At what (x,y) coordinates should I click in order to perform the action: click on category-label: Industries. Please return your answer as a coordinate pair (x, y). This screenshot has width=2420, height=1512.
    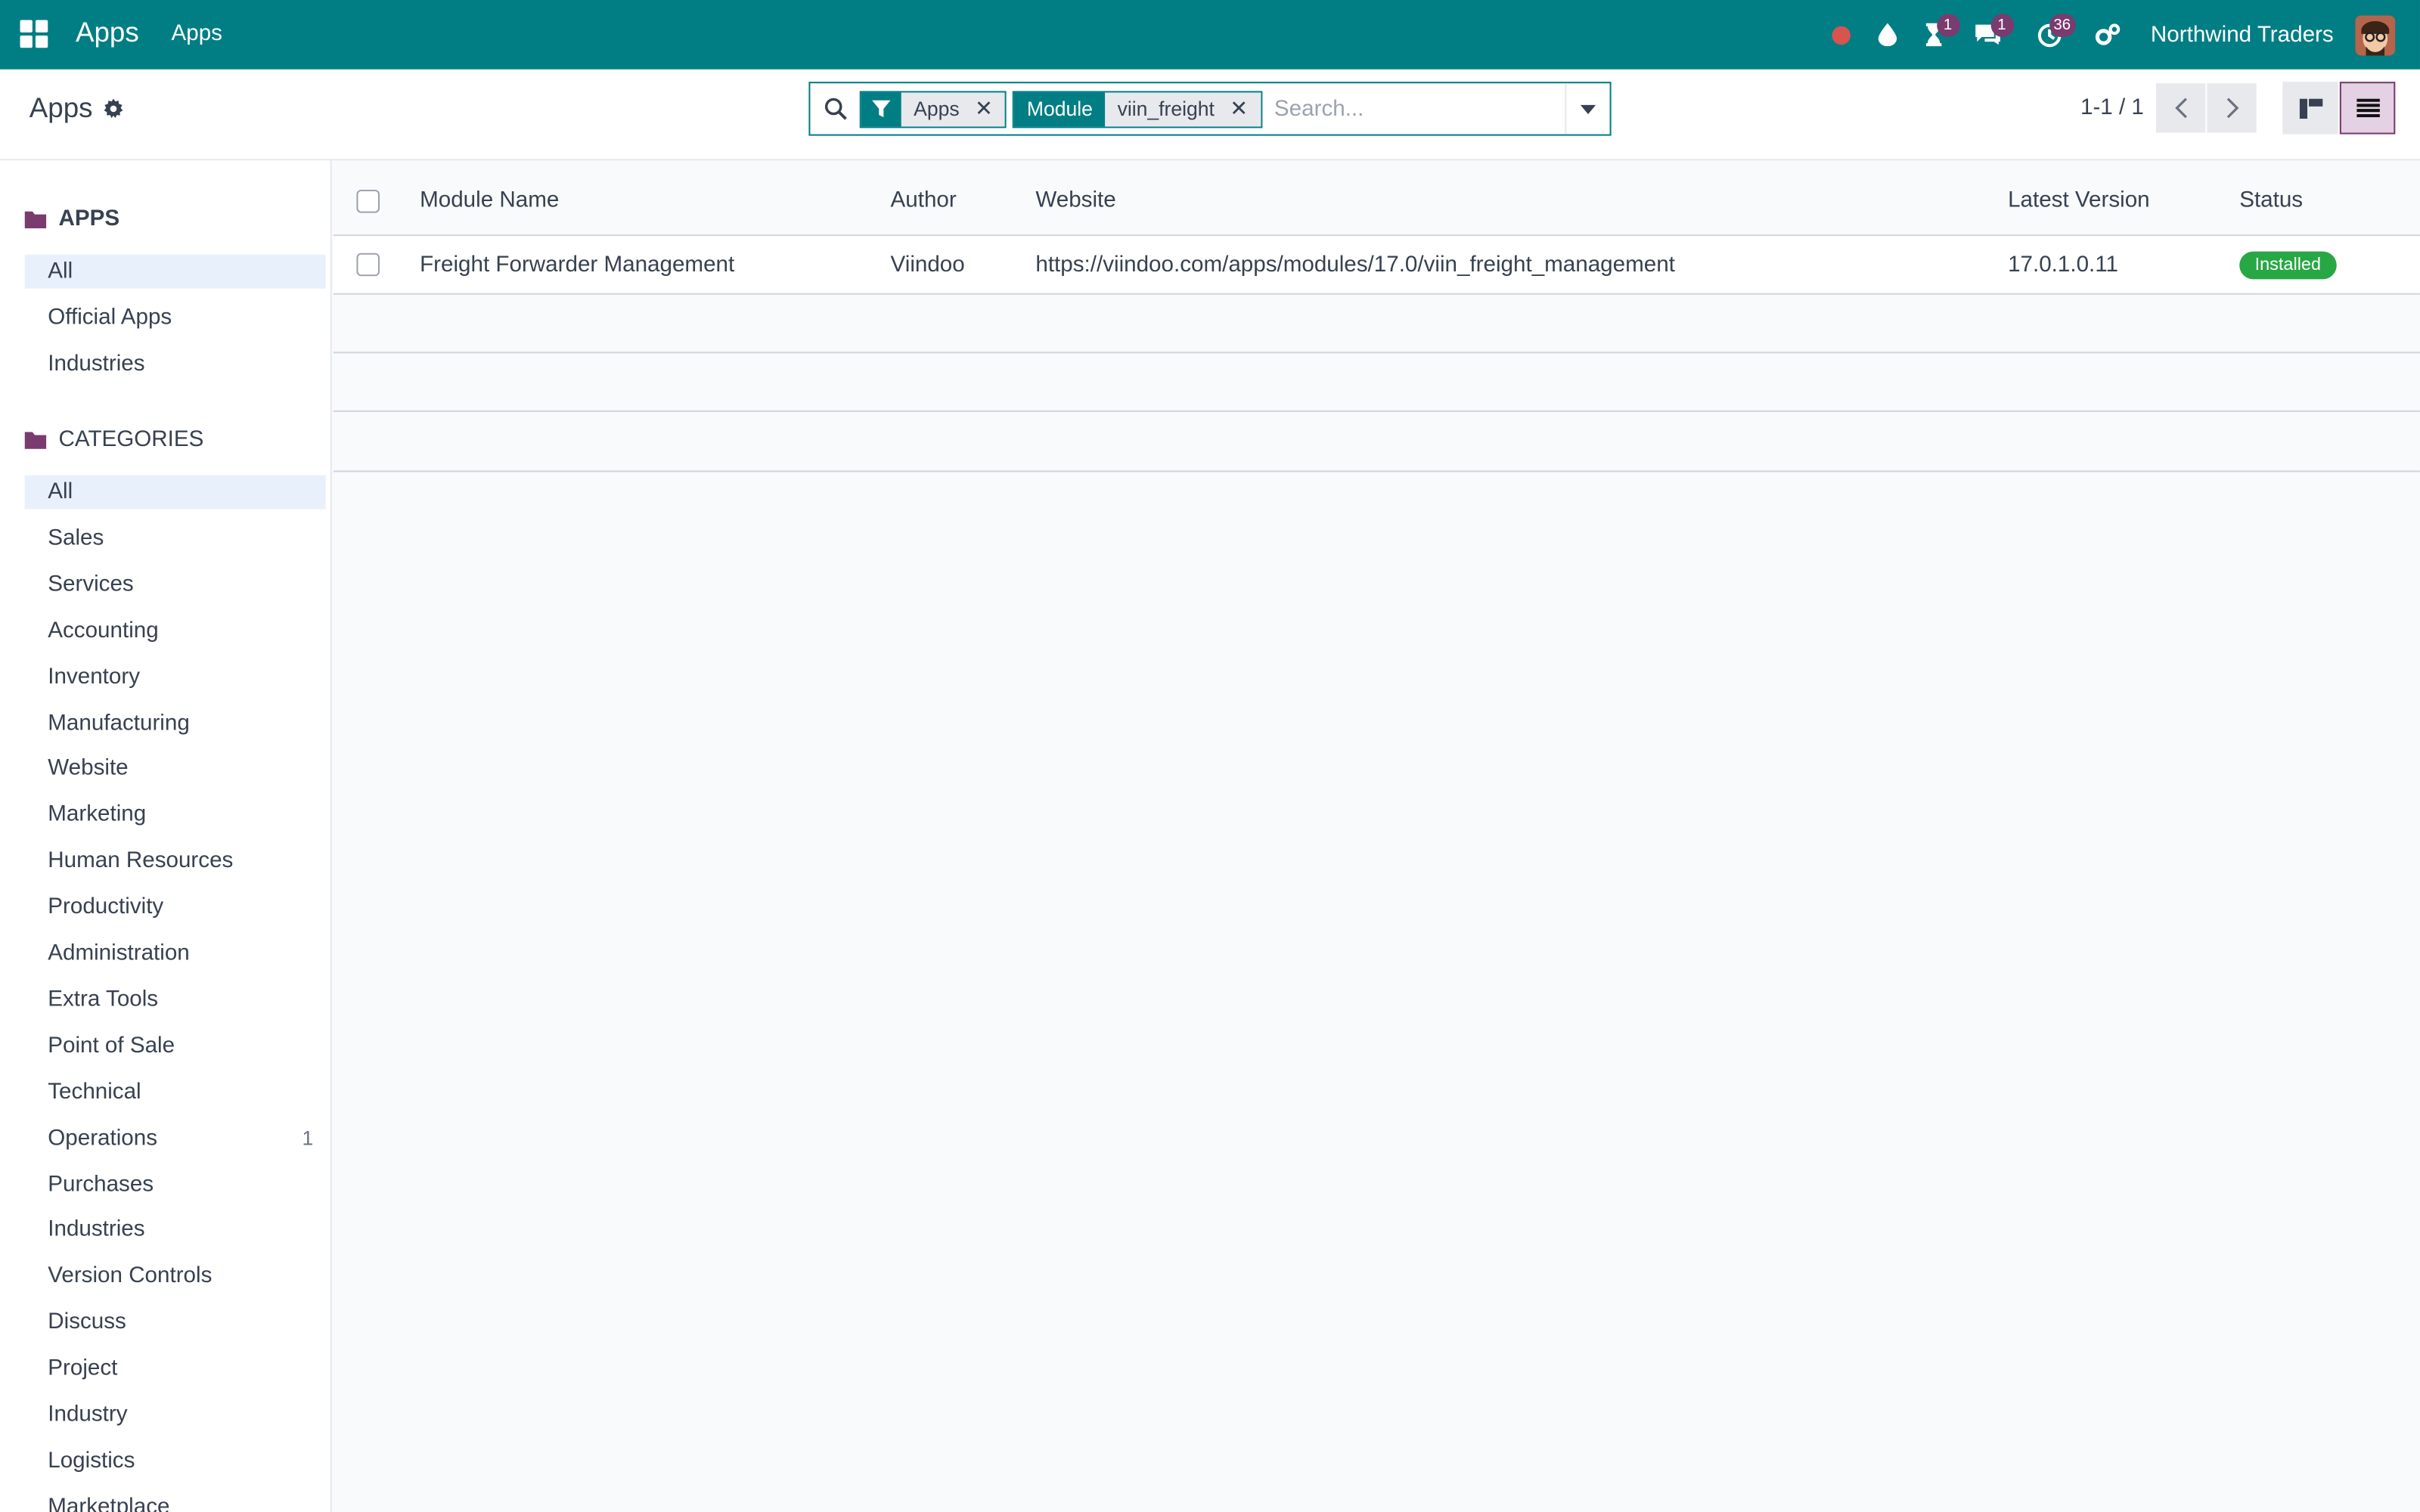
    Looking at the image, I should click on (96, 1230).